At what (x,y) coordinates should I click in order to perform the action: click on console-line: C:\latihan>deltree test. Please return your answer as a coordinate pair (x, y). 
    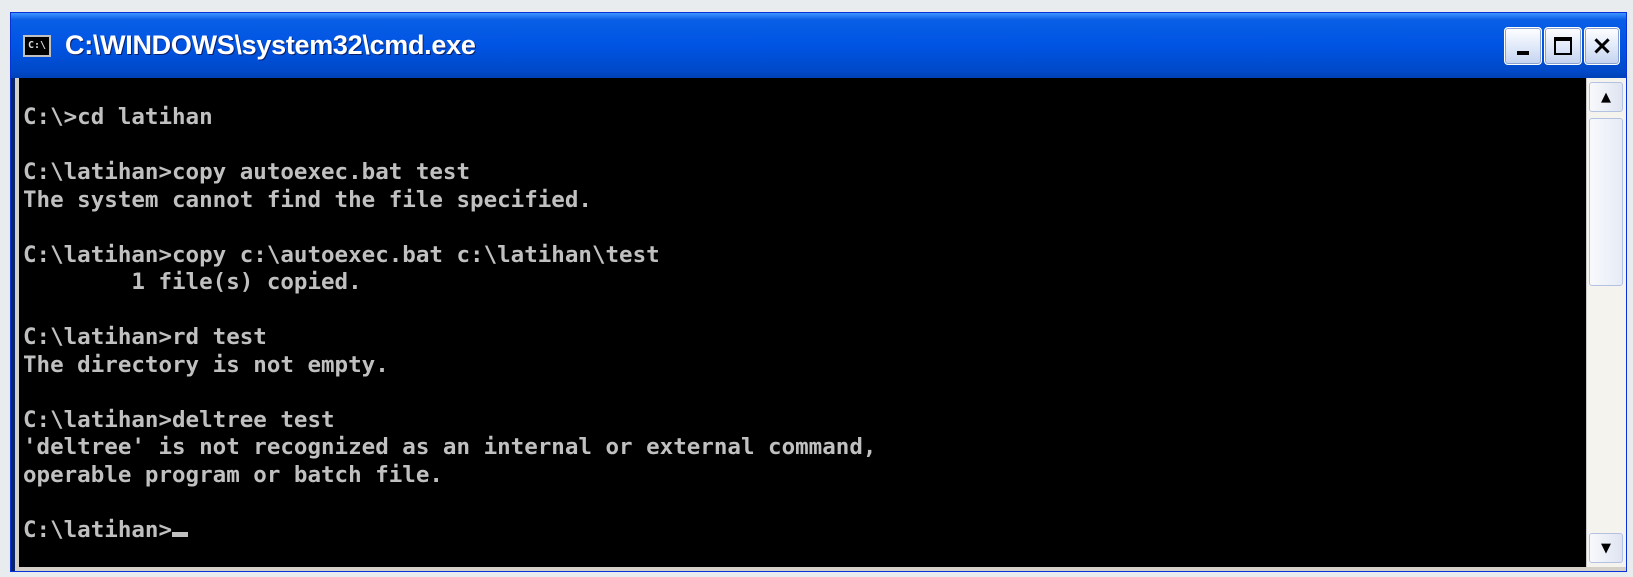
    Looking at the image, I should click on (179, 419).